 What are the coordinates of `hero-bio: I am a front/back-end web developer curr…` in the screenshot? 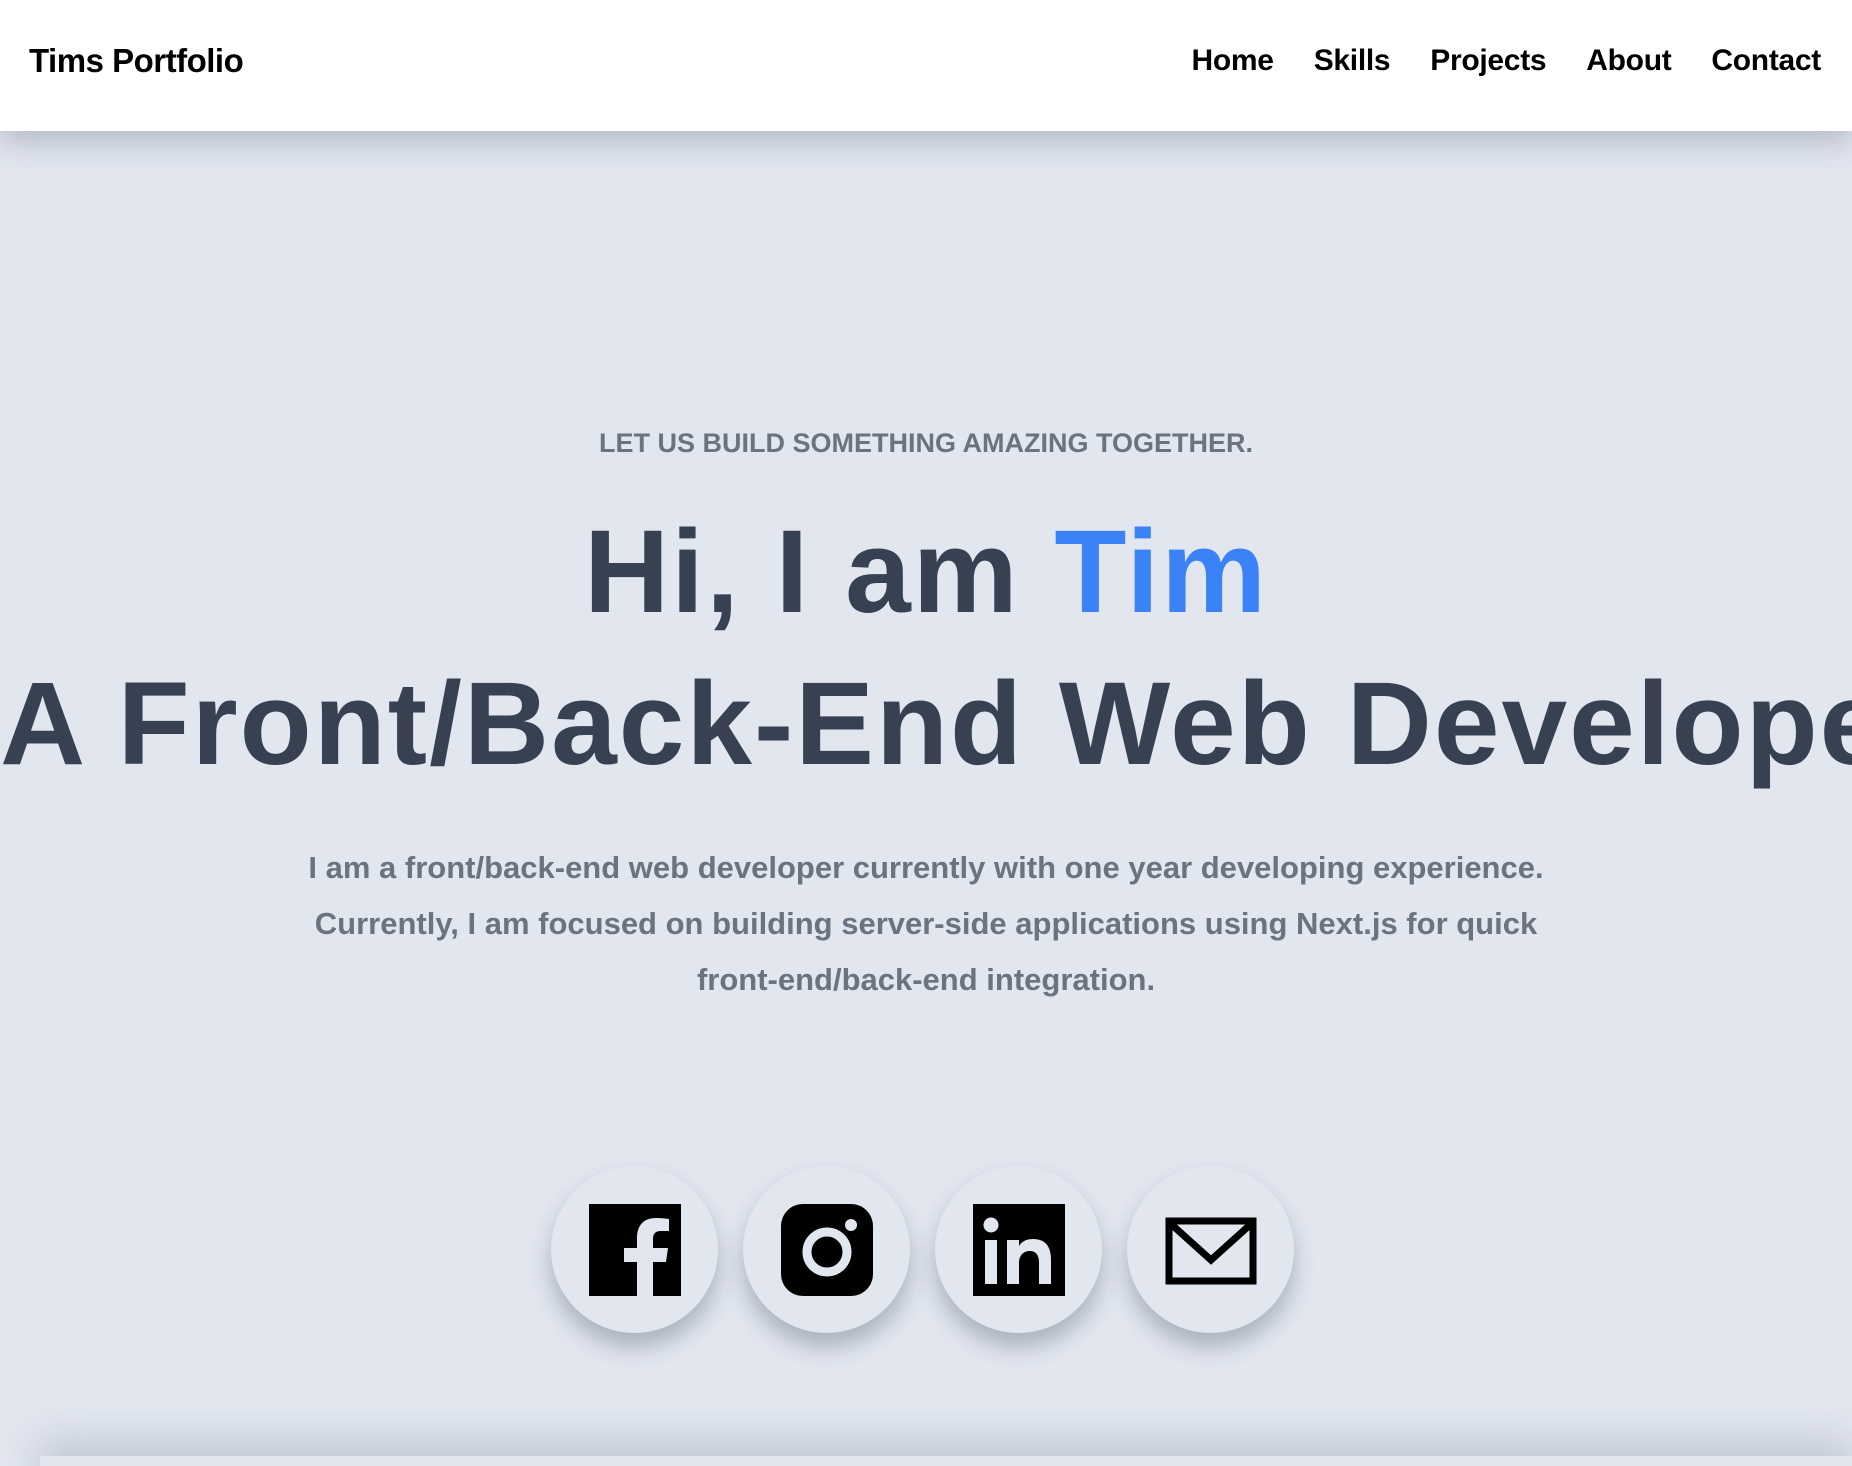 It's located at (926, 923).